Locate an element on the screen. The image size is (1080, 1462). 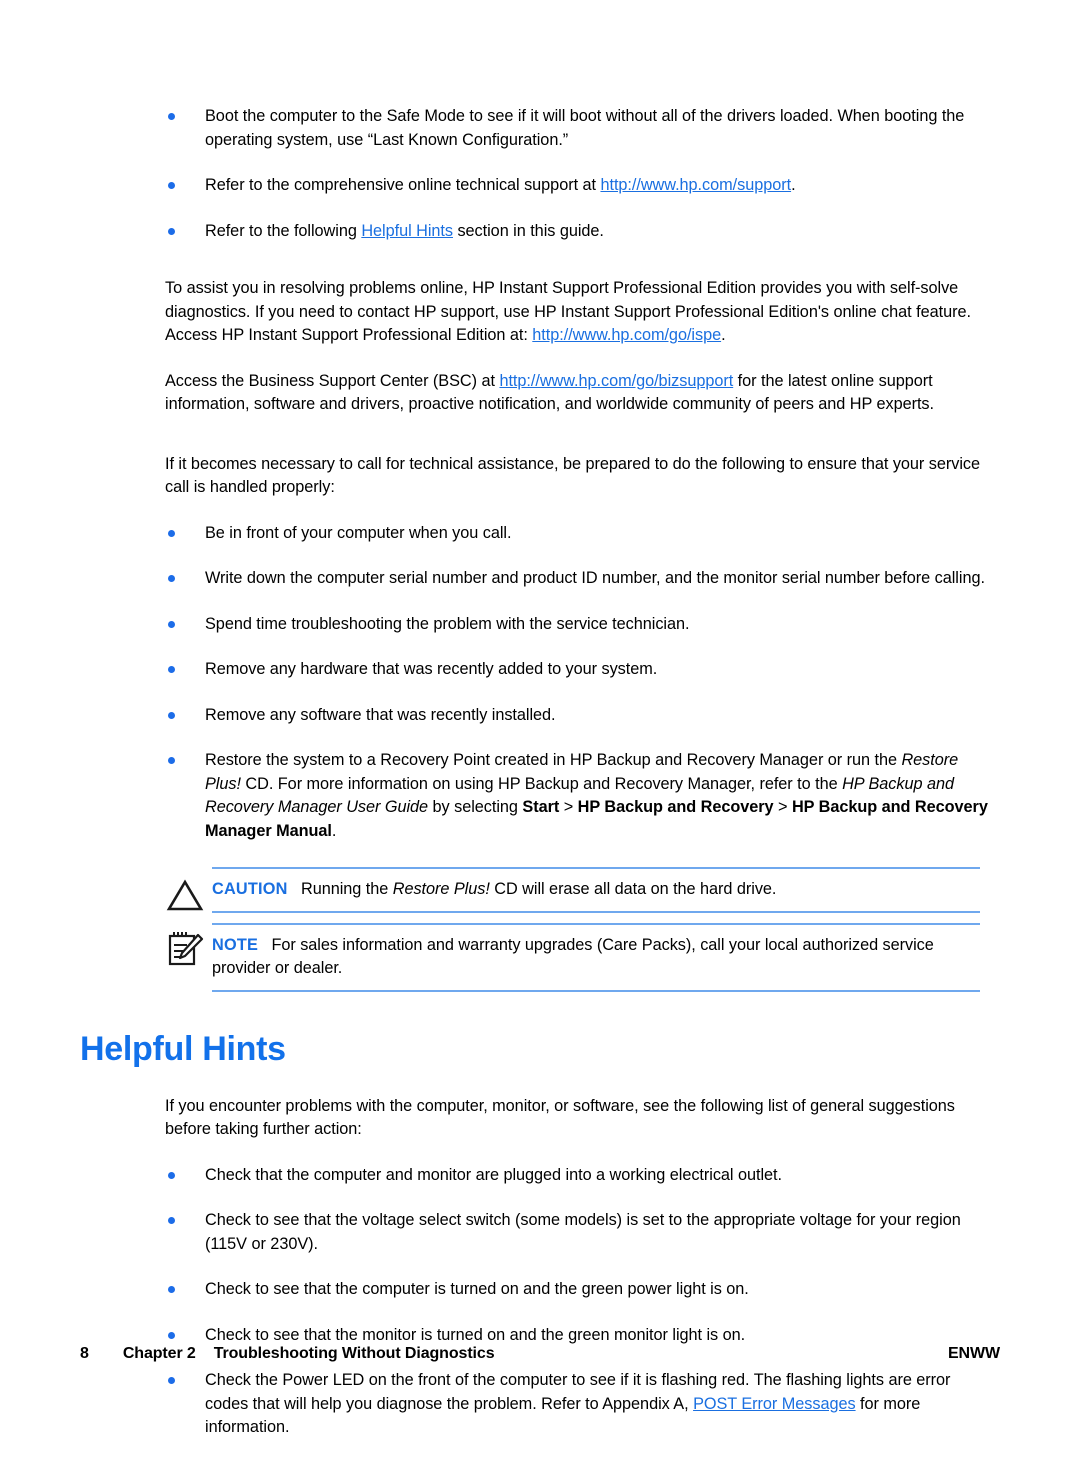
caution-label: CAUTION is located at coordinates (250, 889).